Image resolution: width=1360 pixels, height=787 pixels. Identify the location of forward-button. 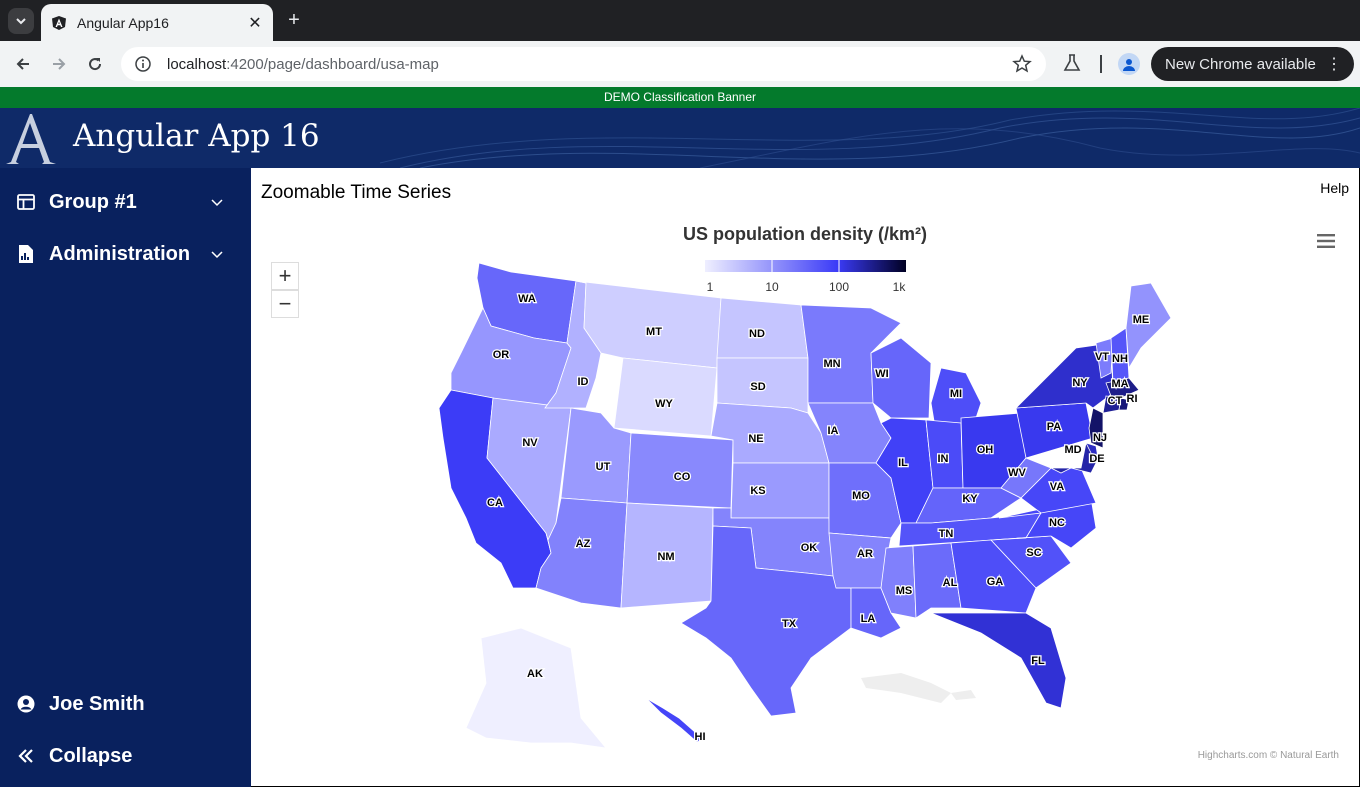
(59, 64).